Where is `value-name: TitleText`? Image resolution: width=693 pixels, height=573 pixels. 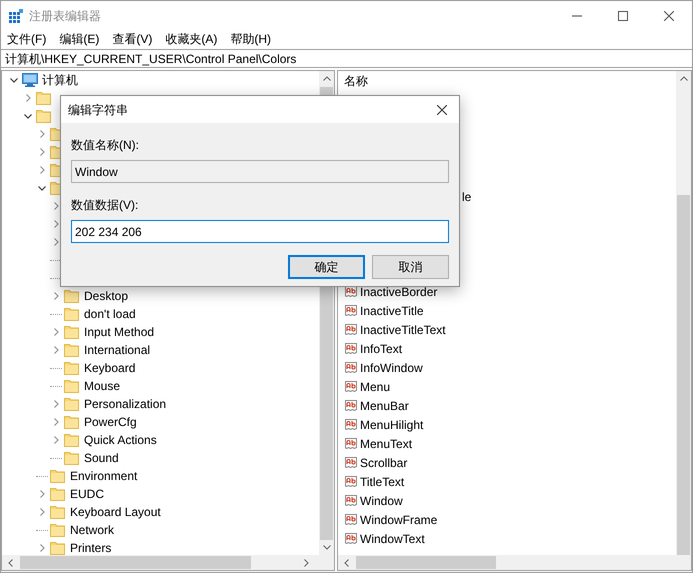 value-name: TitleText is located at coordinates (382, 481).